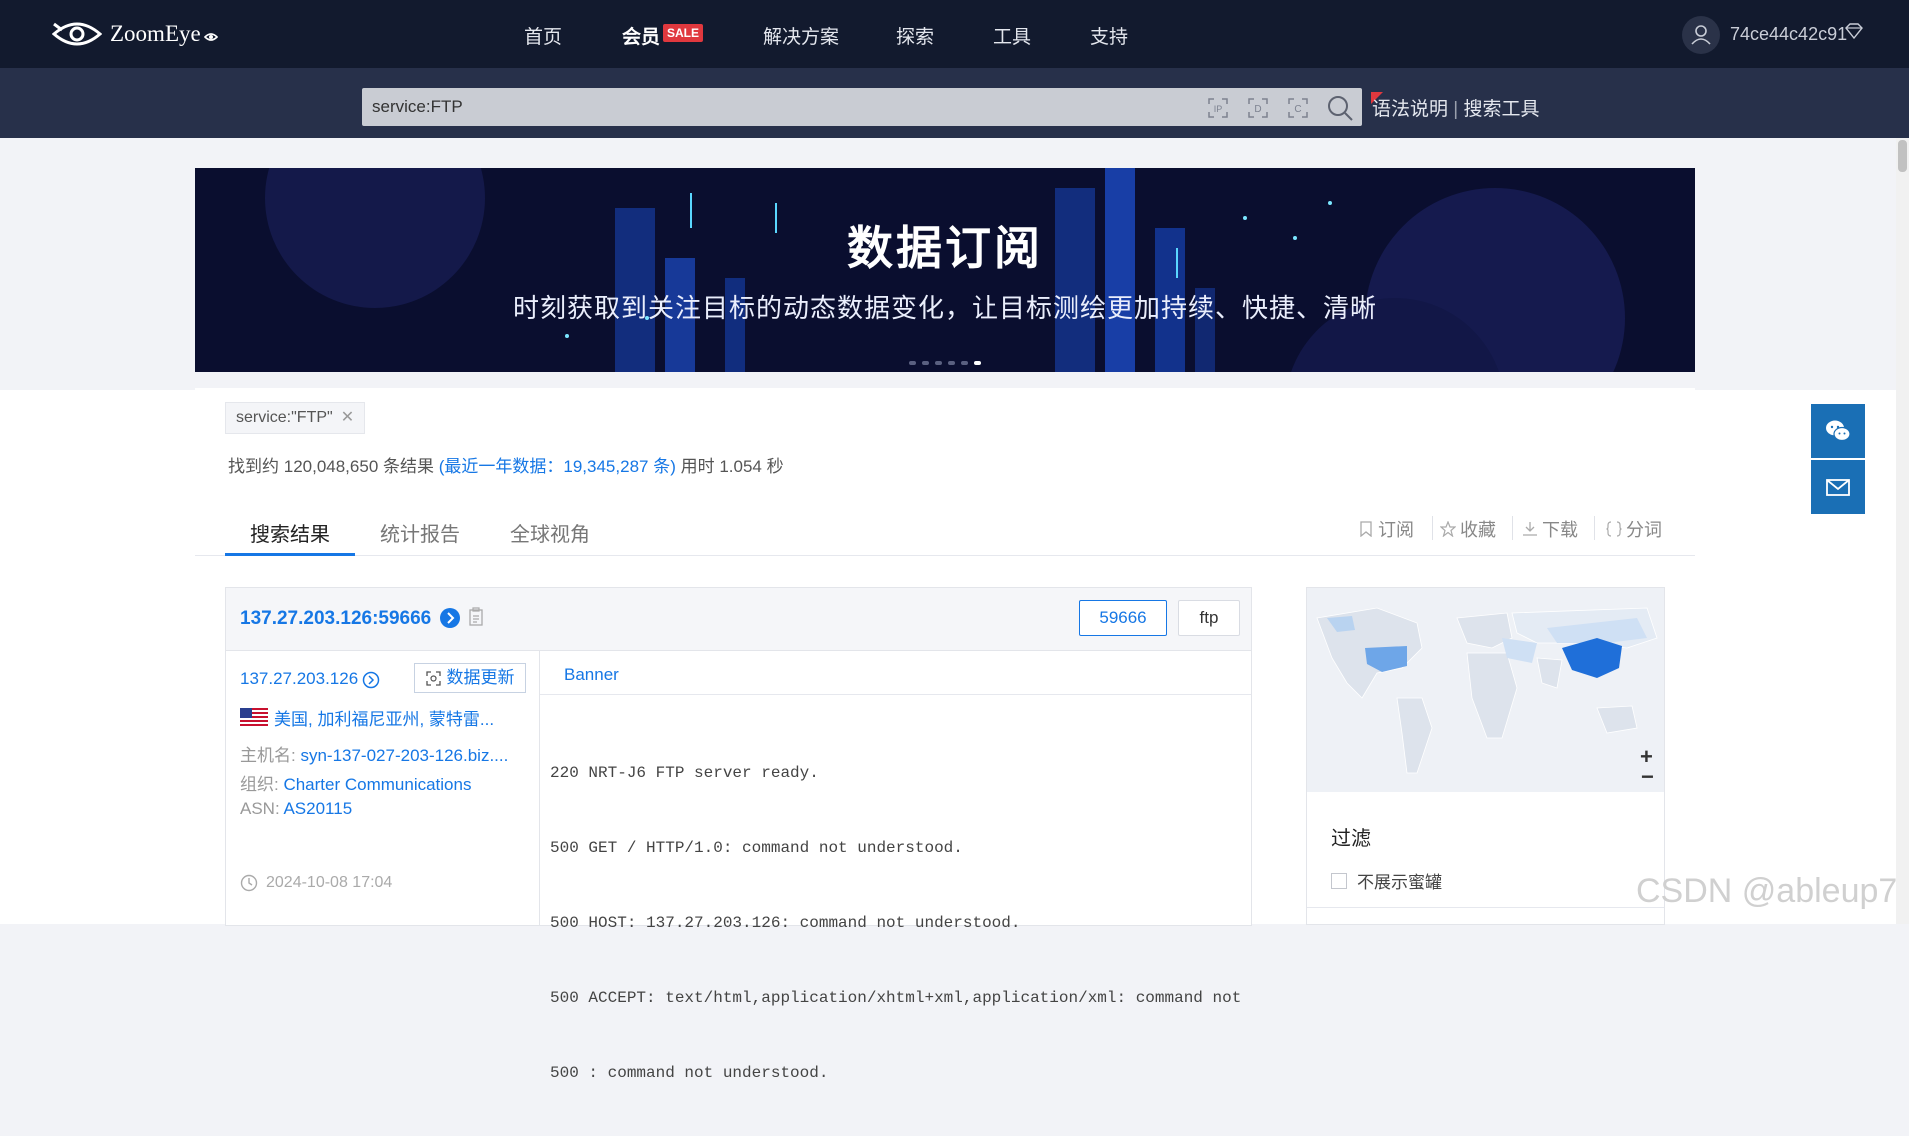  What do you see at coordinates (1339, 880) in the screenshot?
I see `hide-honeypot-checkbox` at bounding box center [1339, 880].